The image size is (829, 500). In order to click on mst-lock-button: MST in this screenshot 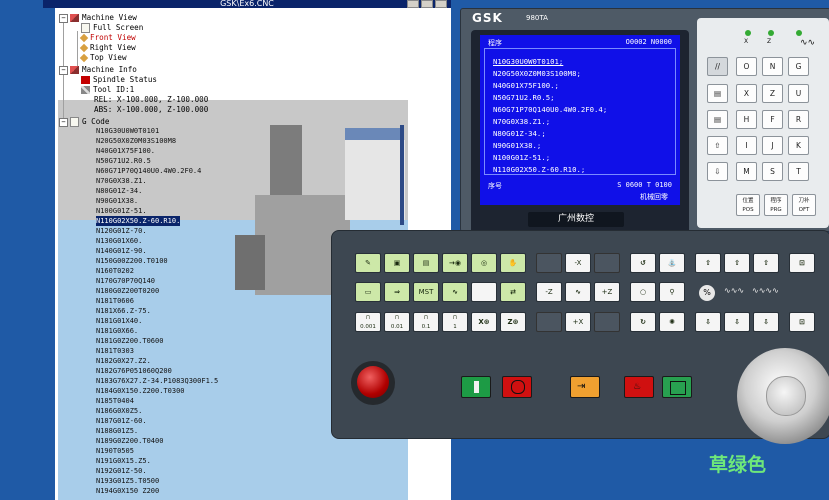, I will do `click(426, 292)`.